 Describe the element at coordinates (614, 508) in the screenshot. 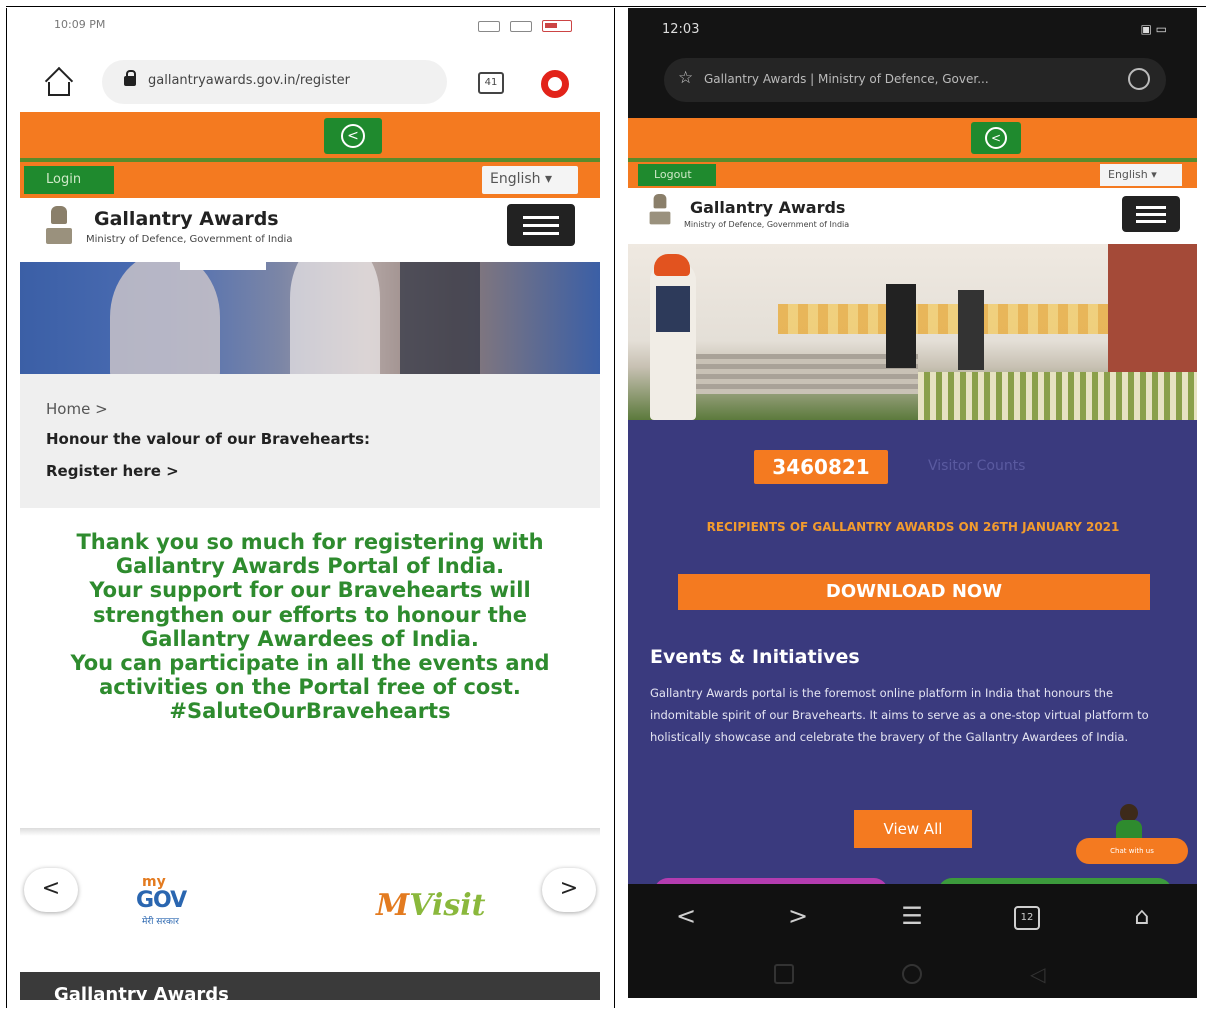

I see `border-middle` at that location.